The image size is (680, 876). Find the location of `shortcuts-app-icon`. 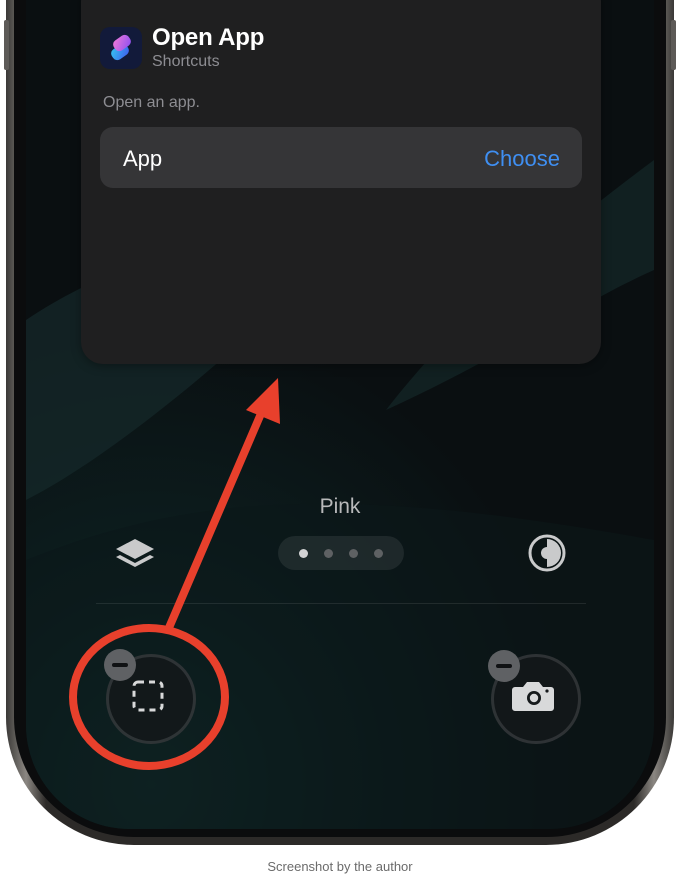

shortcuts-app-icon is located at coordinates (121, 48).